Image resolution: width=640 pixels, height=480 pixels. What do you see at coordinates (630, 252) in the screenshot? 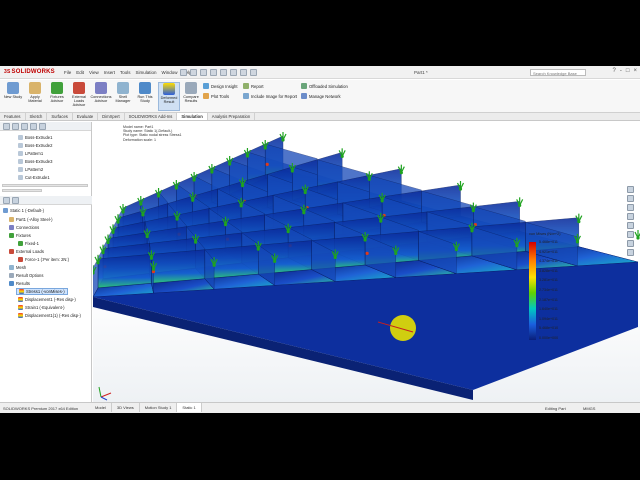
I see `view-settings-icon` at bounding box center [630, 252].